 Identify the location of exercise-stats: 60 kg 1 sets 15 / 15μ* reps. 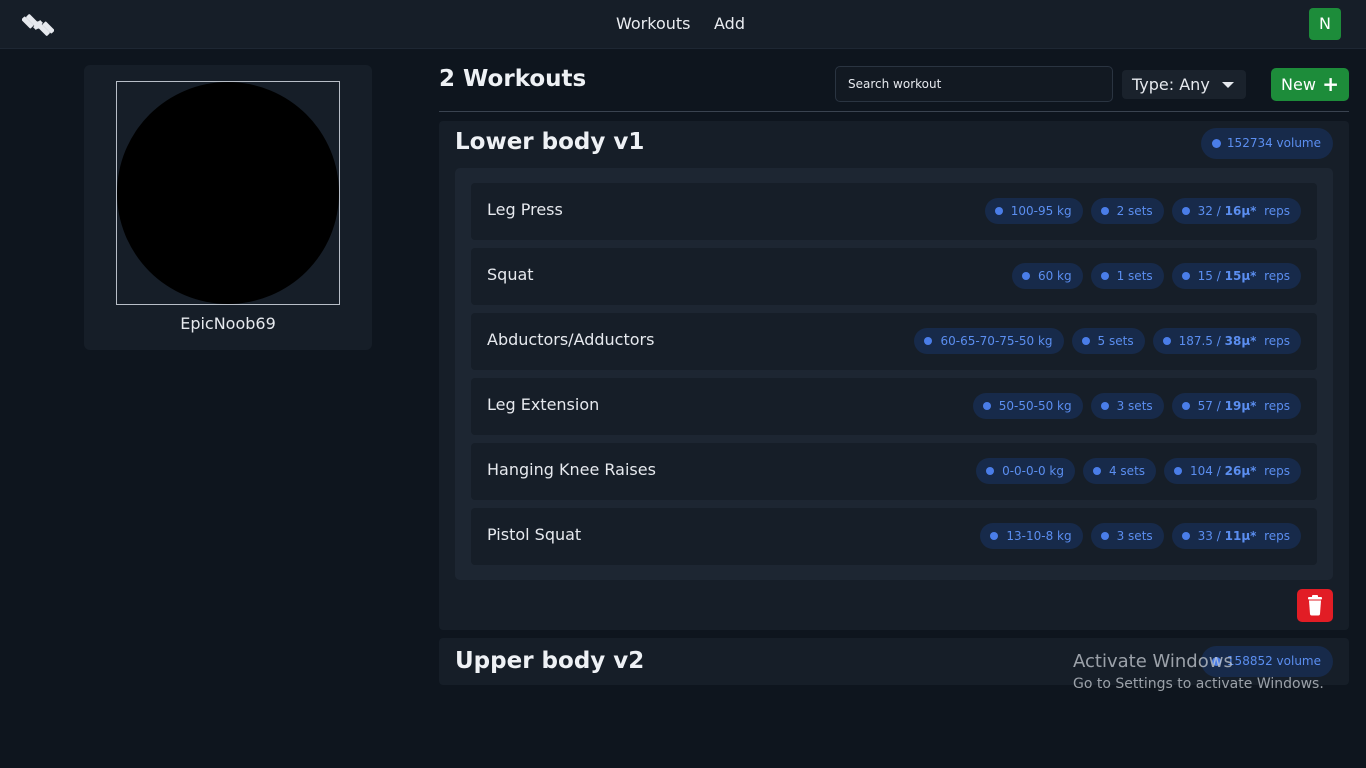
(1156, 276).